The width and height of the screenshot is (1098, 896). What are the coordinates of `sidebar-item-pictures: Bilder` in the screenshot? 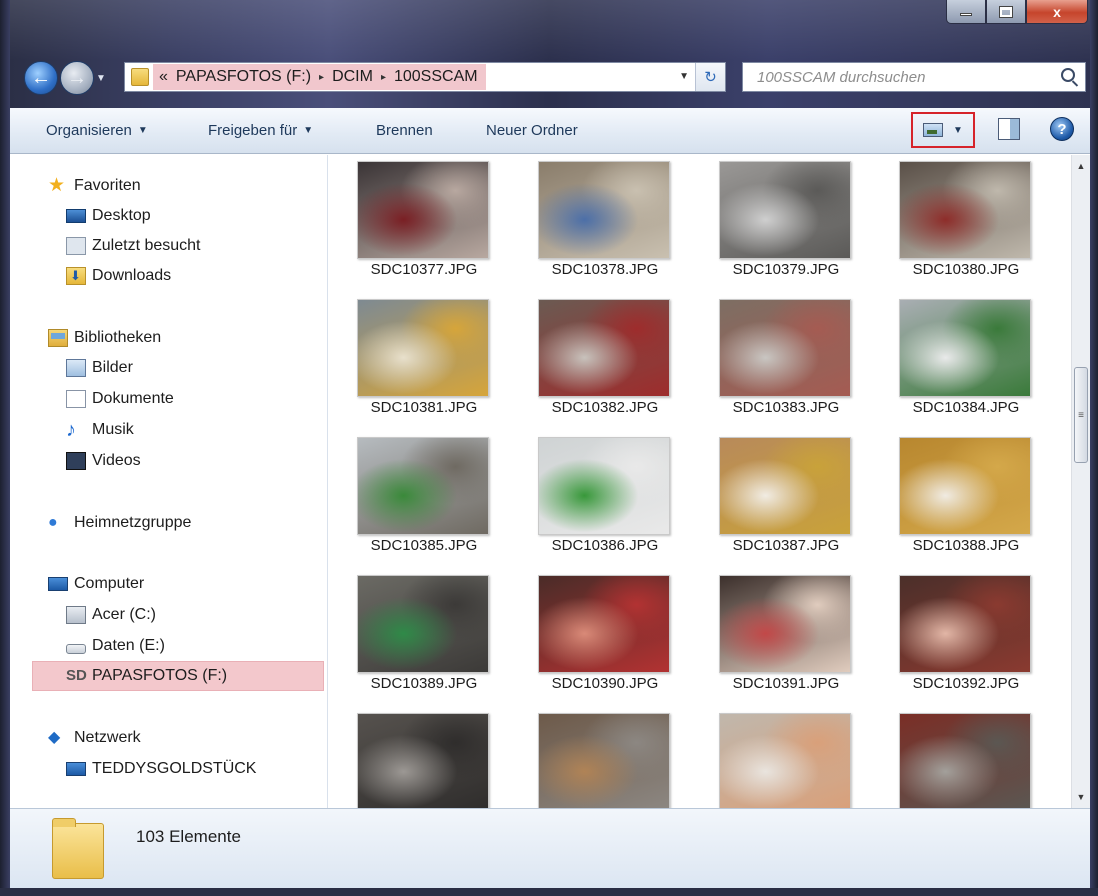 It's located at (99, 368).